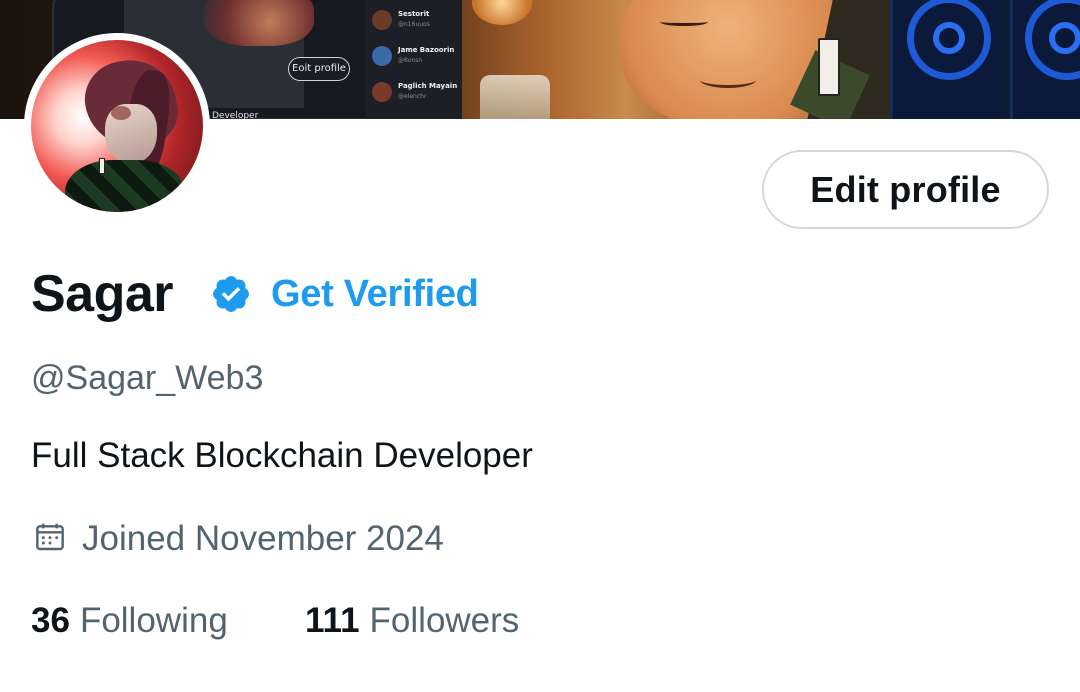 The height and width of the screenshot is (692, 1080). Describe the element at coordinates (125, 186) in the screenshot. I see `avatar-haori` at that location.